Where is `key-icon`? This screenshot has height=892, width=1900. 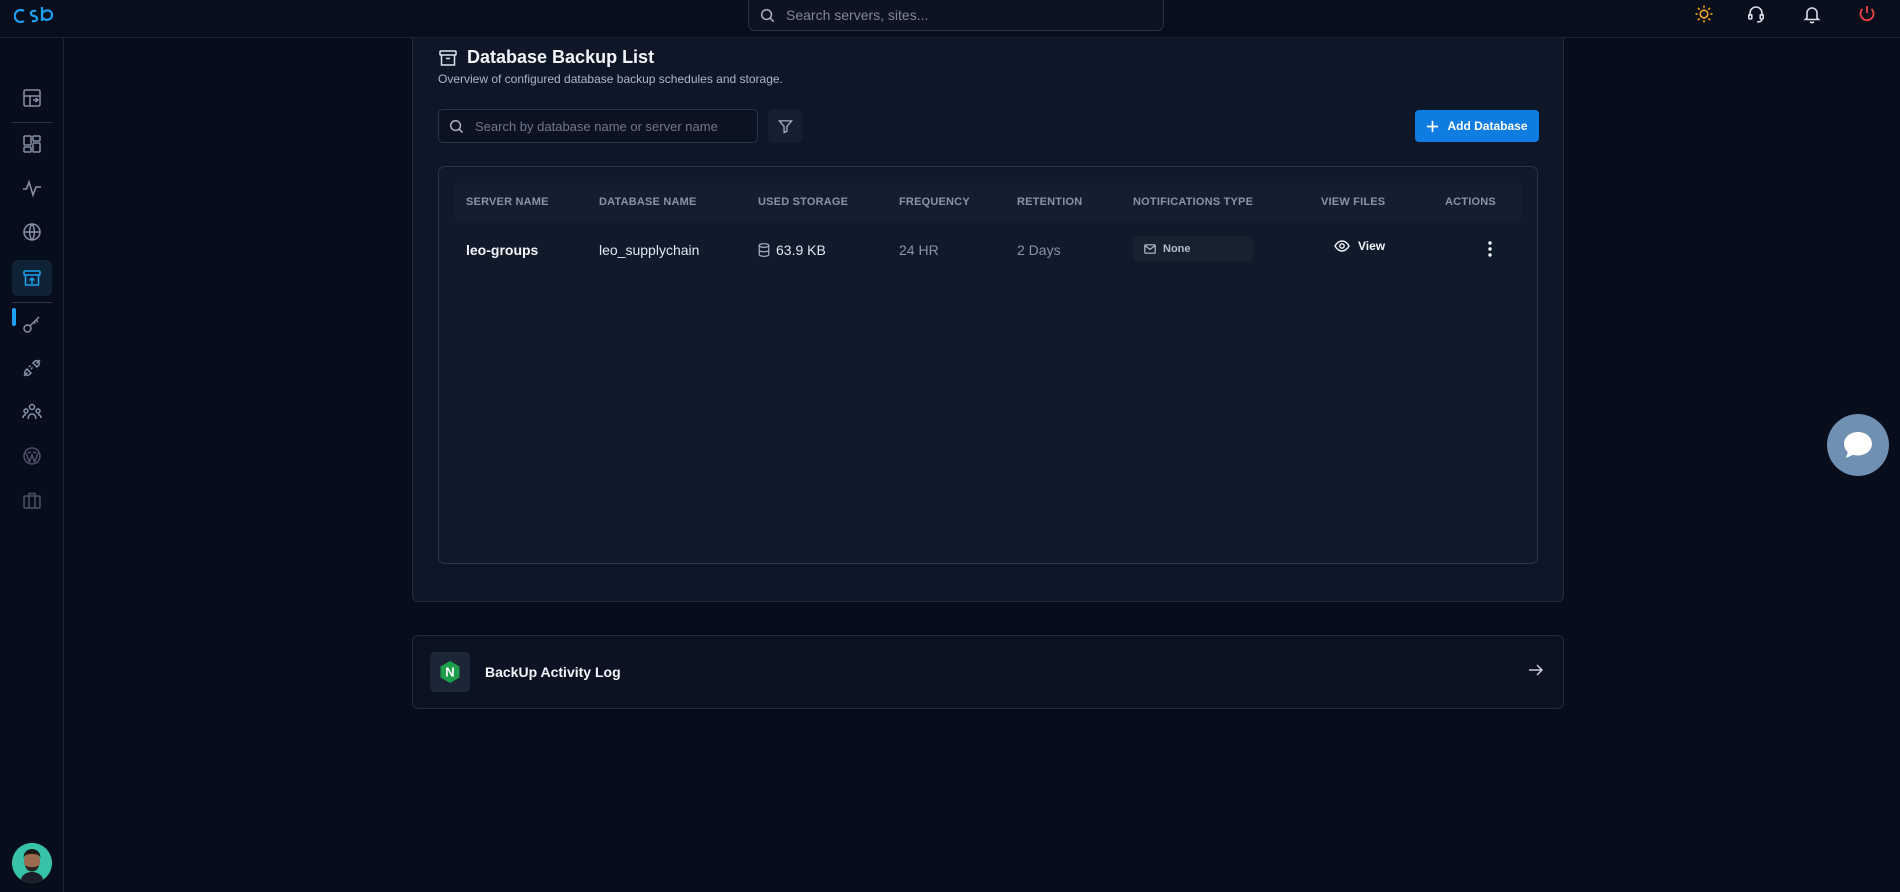 key-icon is located at coordinates (32, 324).